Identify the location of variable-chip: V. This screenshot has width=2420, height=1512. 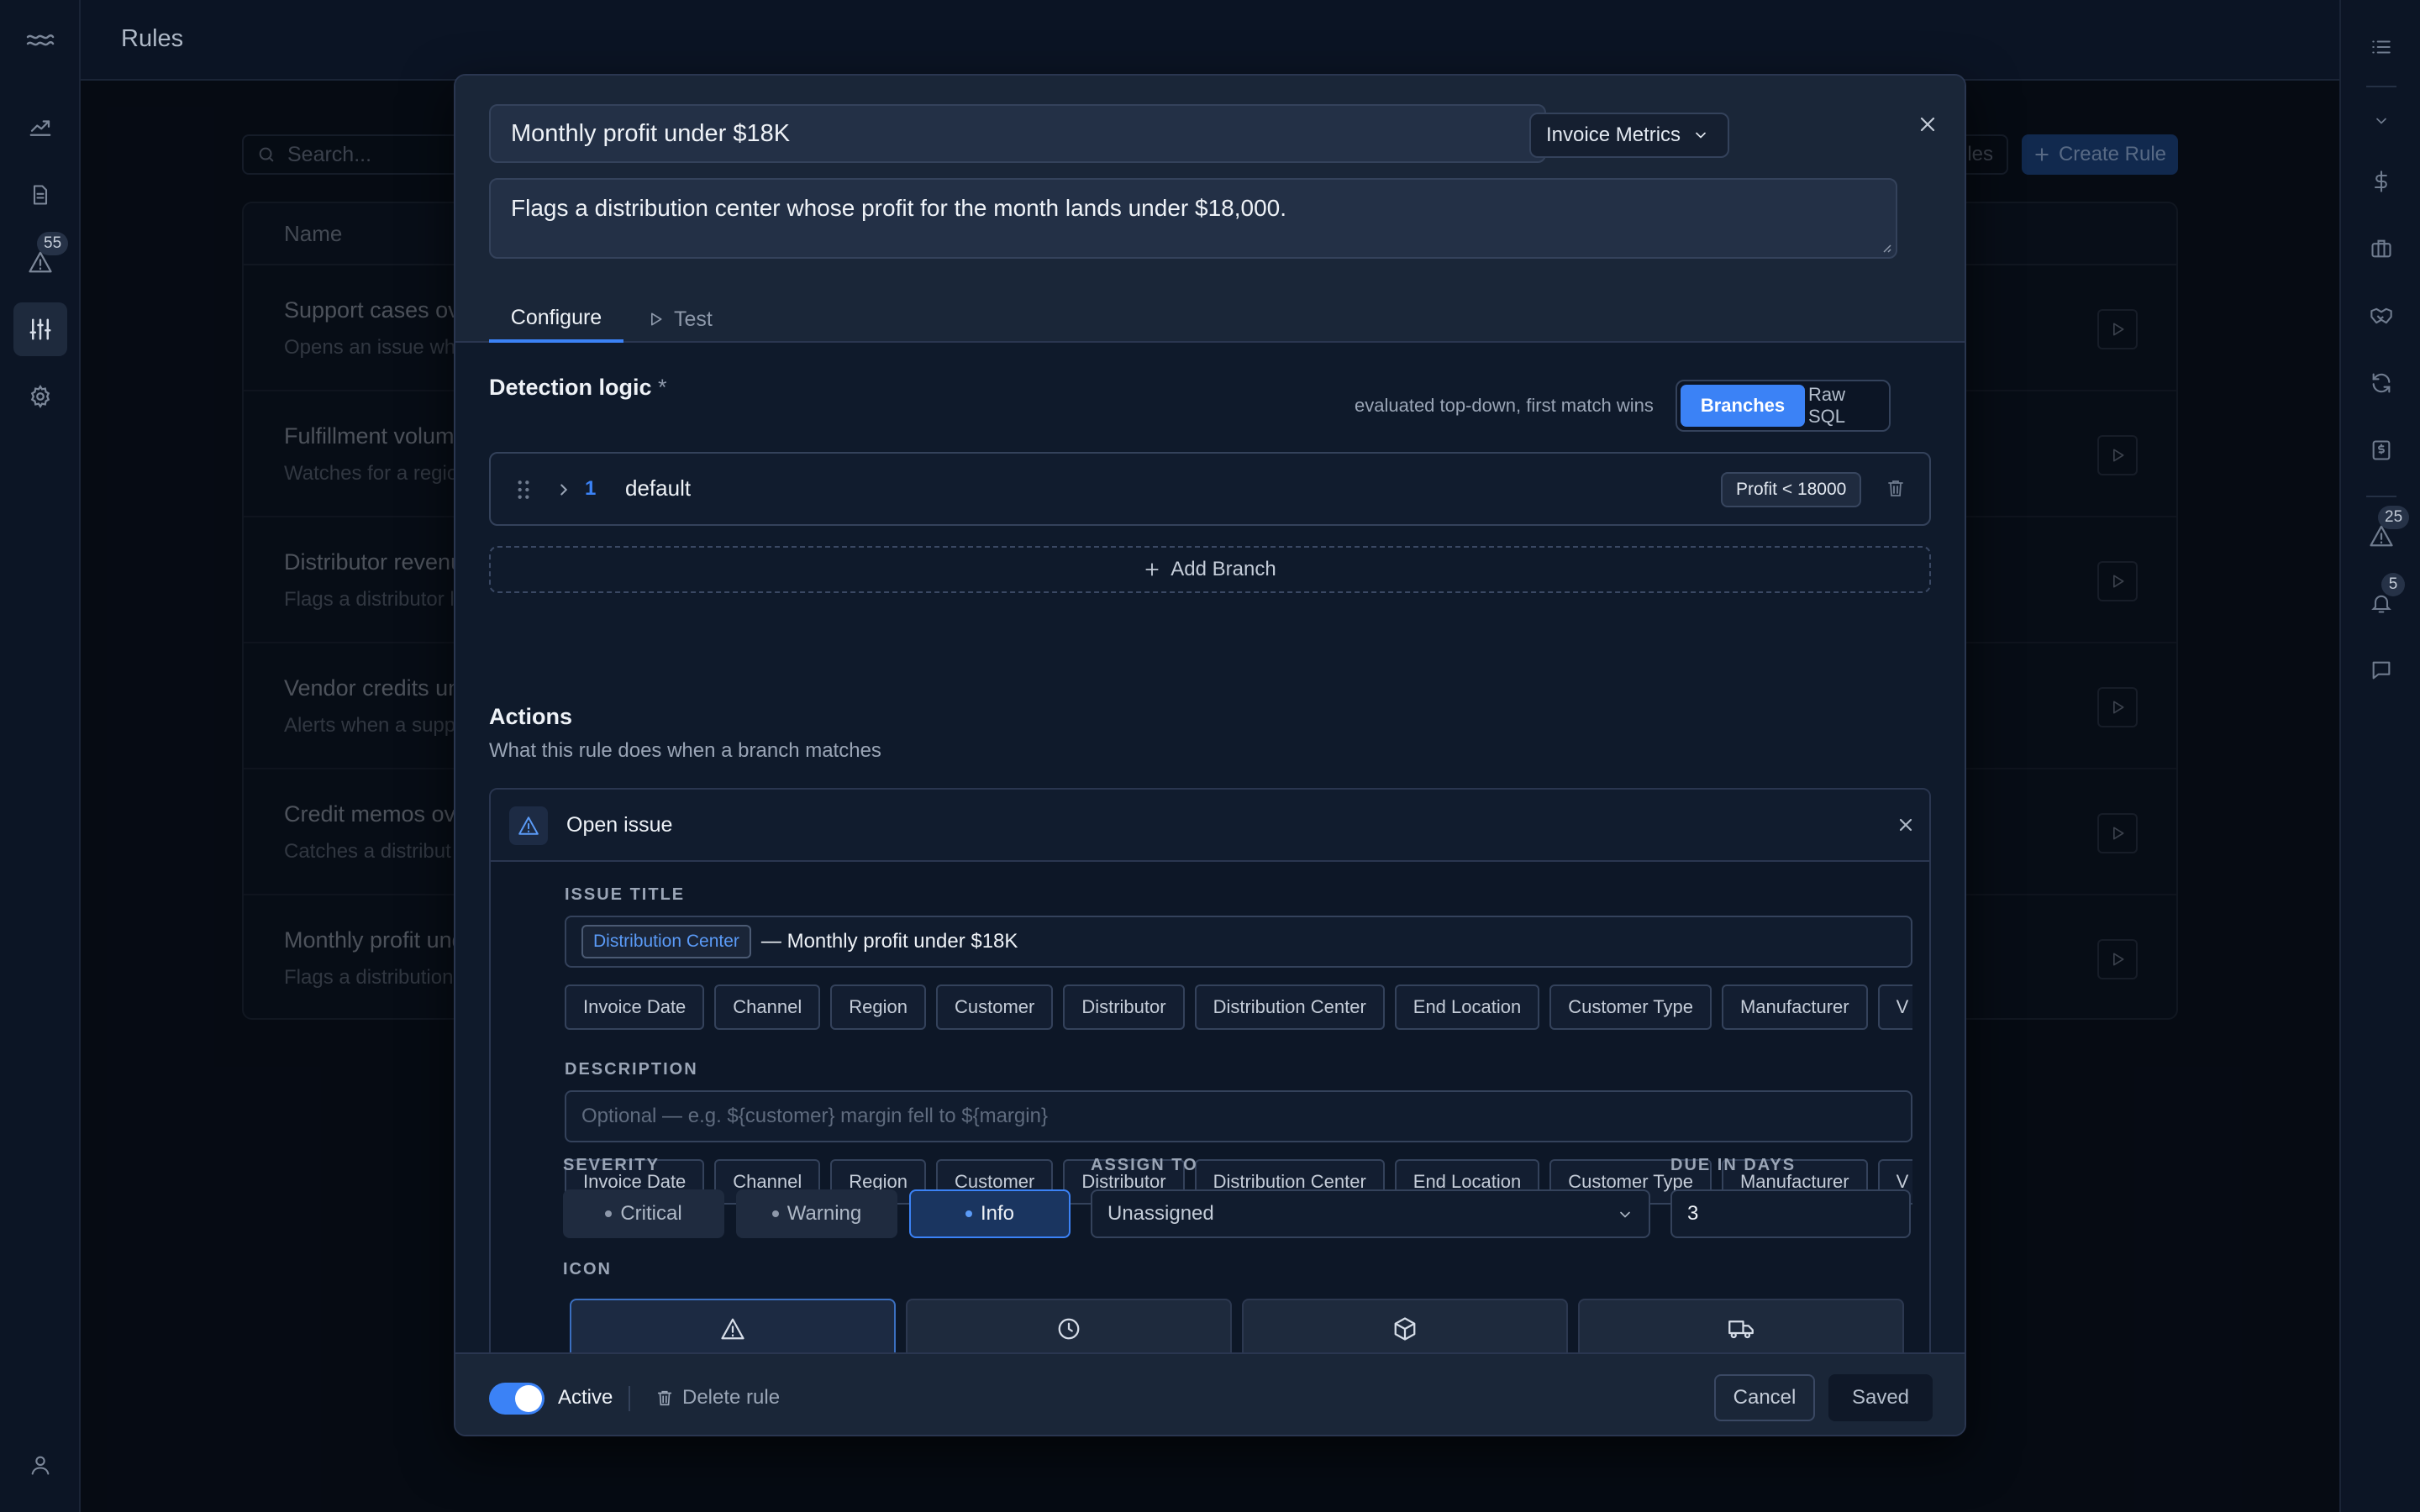
(1894, 1007).